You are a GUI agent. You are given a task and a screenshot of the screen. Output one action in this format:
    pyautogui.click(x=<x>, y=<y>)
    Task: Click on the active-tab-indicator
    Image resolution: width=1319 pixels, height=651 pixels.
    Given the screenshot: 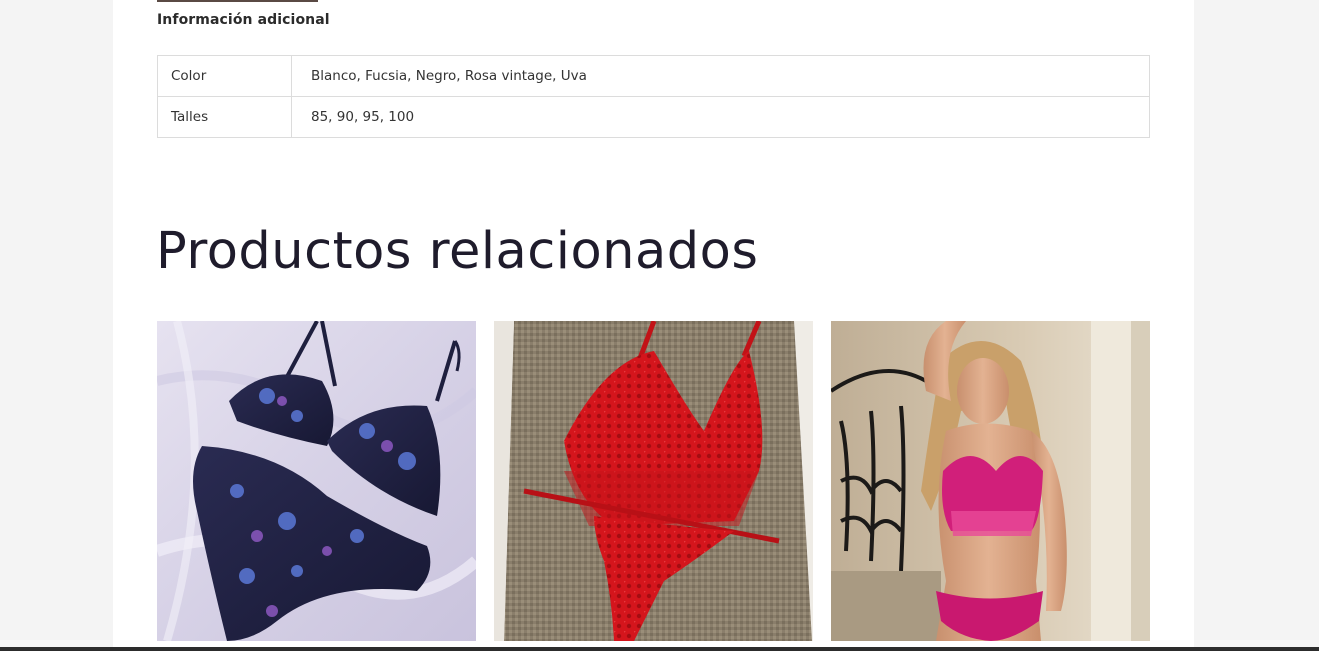 What is the action you would take?
    pyautogui.click(x=237, y=1)
    